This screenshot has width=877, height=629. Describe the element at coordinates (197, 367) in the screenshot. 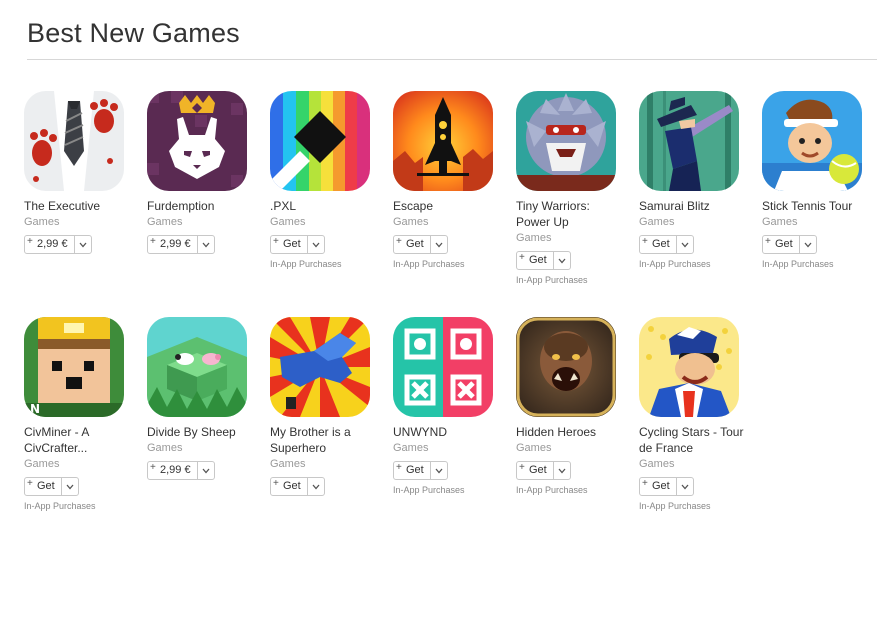

I see `divide-by-sheep-icon` at that location.